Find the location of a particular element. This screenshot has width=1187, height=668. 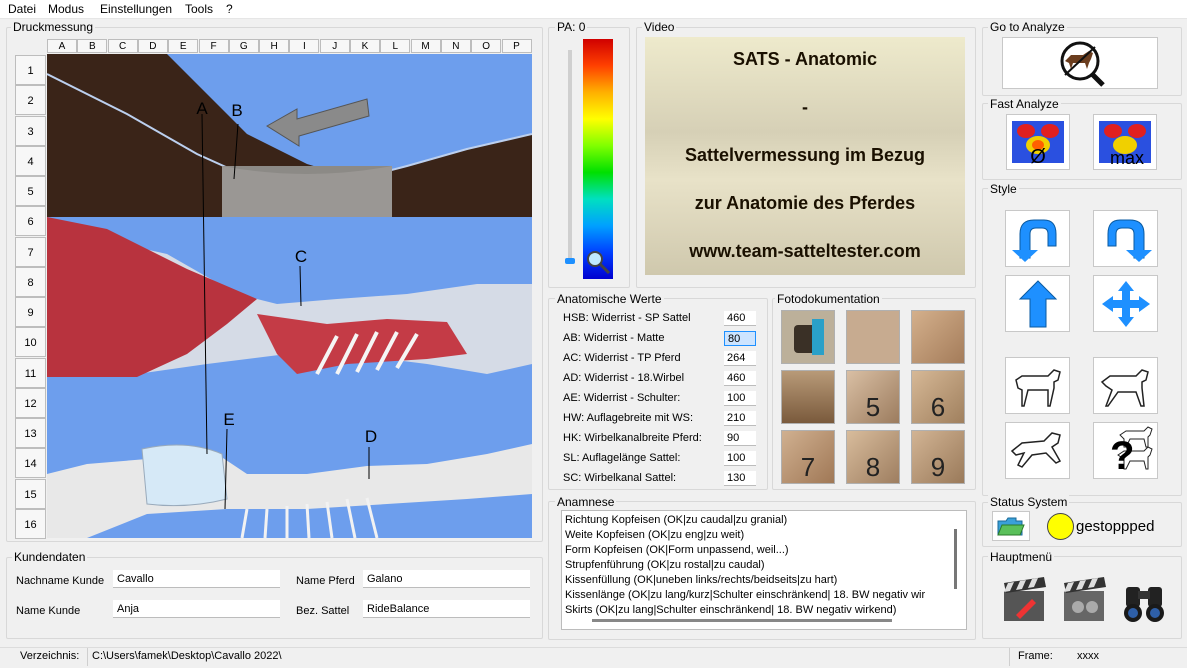

anamnese-label: Anamnese is located at coordinates (586, 502).